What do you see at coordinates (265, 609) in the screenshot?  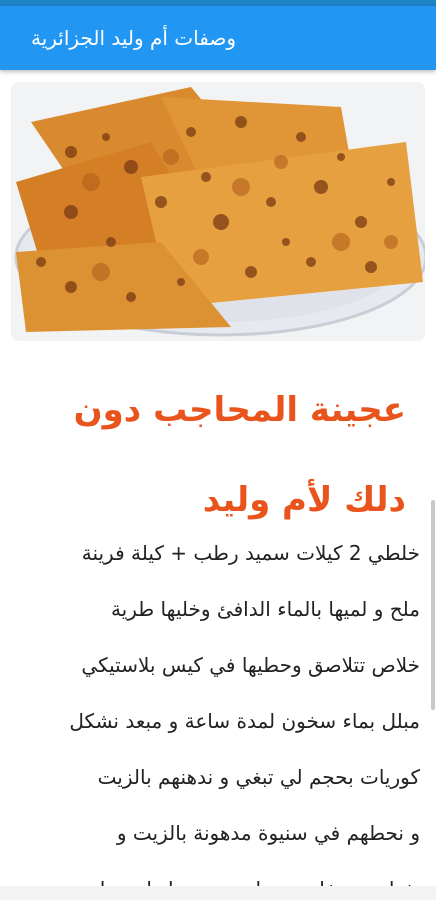 I see `recipe-line: ملح و لميها بالماء الدافئ وخليها طرية` at bounding box center [265, 609].